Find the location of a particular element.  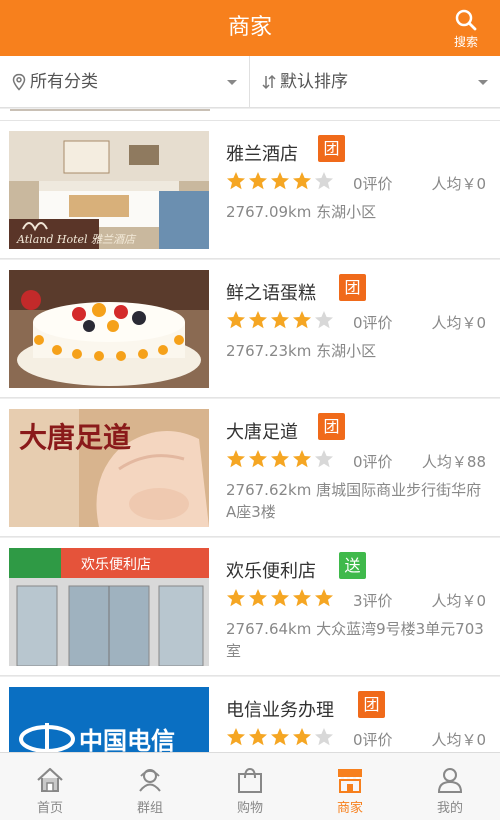

tab-shopping: 购物 is located at coordinates (250, 786).